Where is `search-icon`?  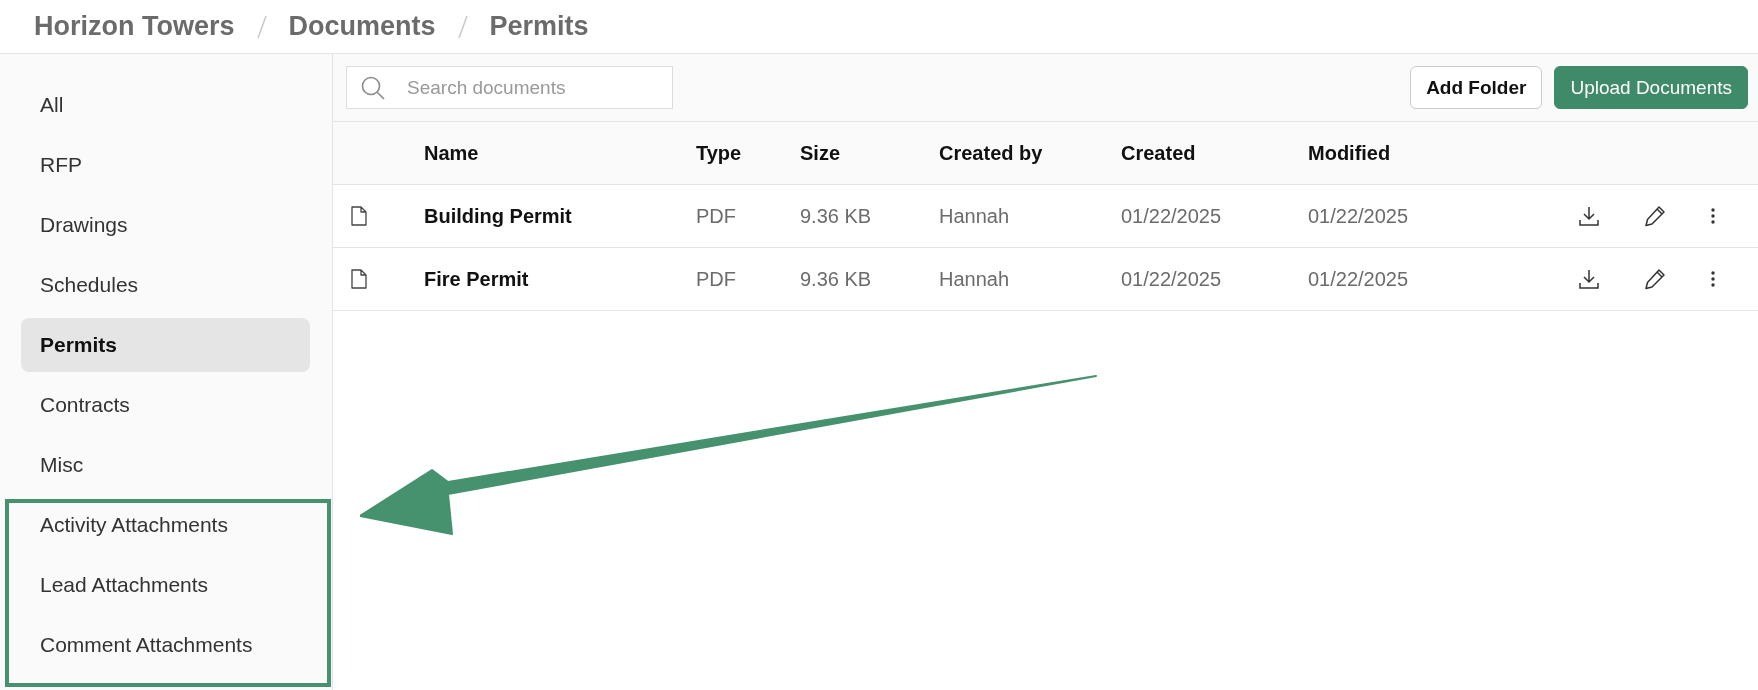
search-icon is located at coordinates (373, 88).